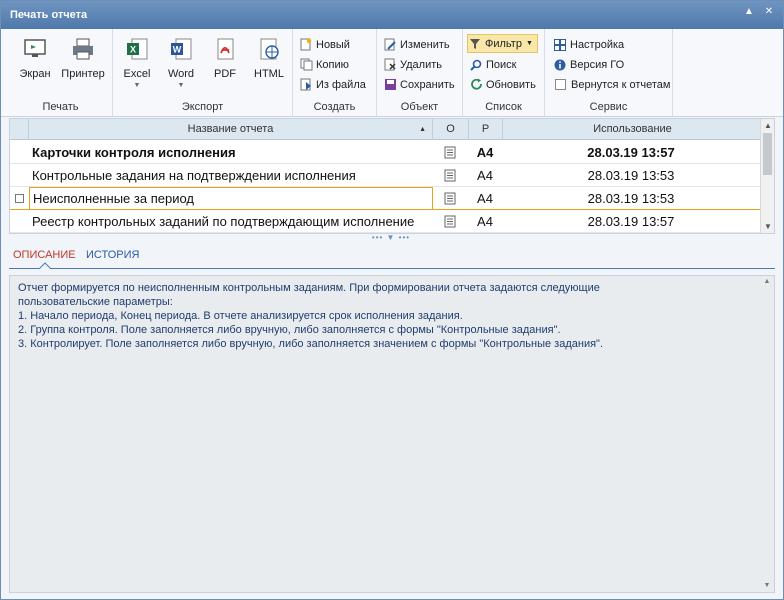 Image resolution: width=784 pixels, height=600 pixels. I want to click on row-selector, so click(19, 198).